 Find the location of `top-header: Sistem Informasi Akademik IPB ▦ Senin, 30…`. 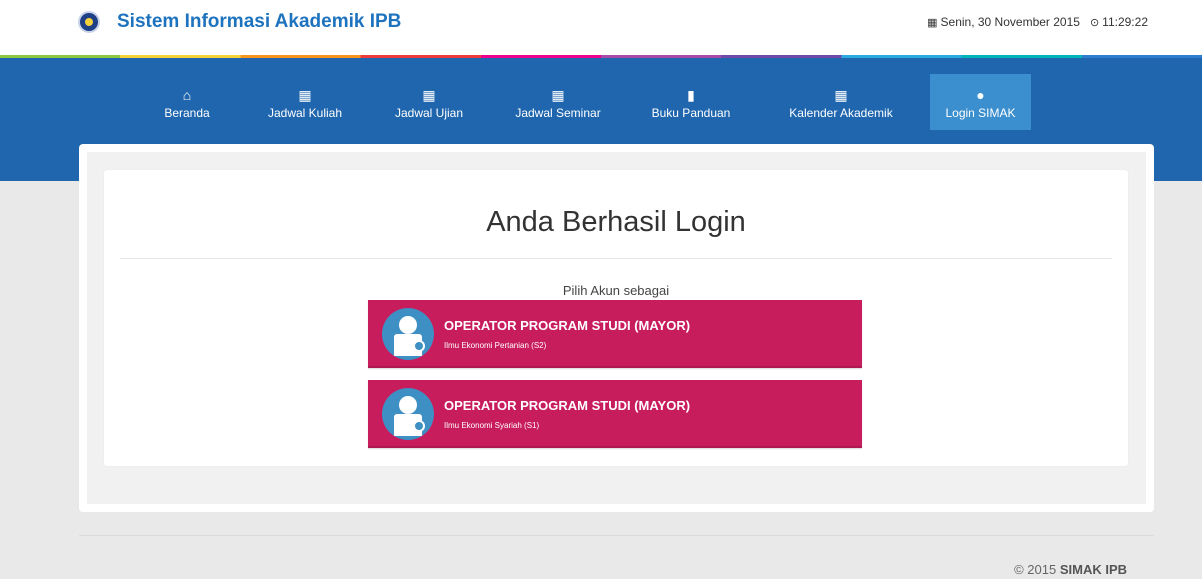

top-header: Sistem Informasi Akademik IPB ▦ Senin, 30… is located at coordinates (601, 28).